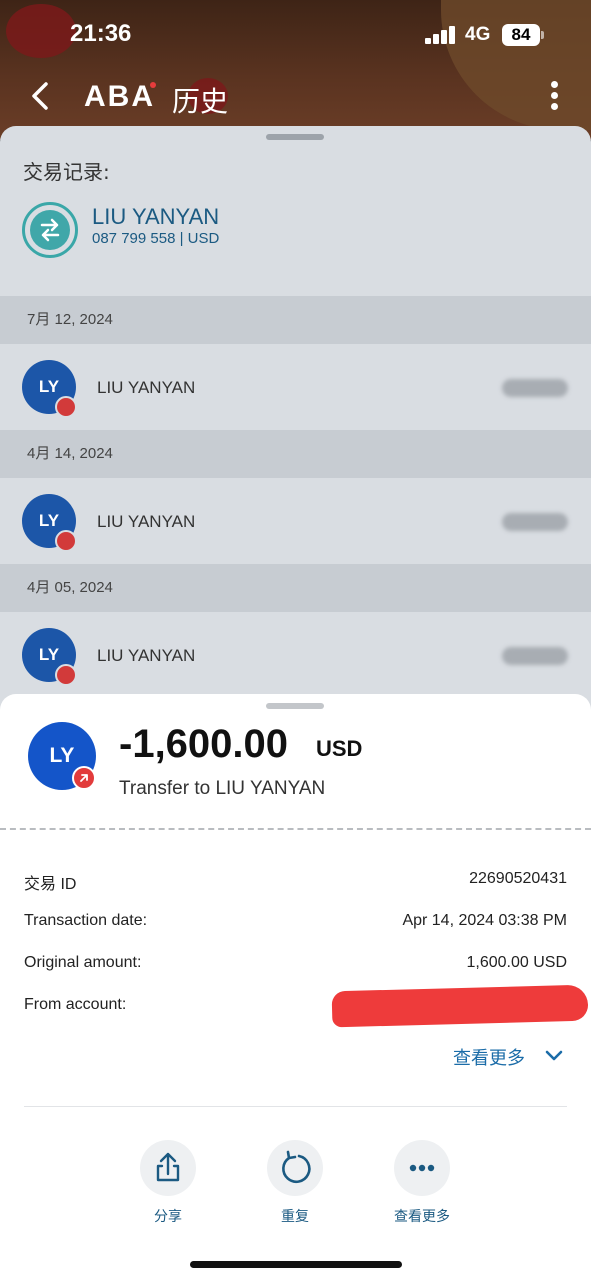 The height and width of the screenshot is (1280, 591). I want to click on date-header: 4月 14, 2024, so click(295, 454).